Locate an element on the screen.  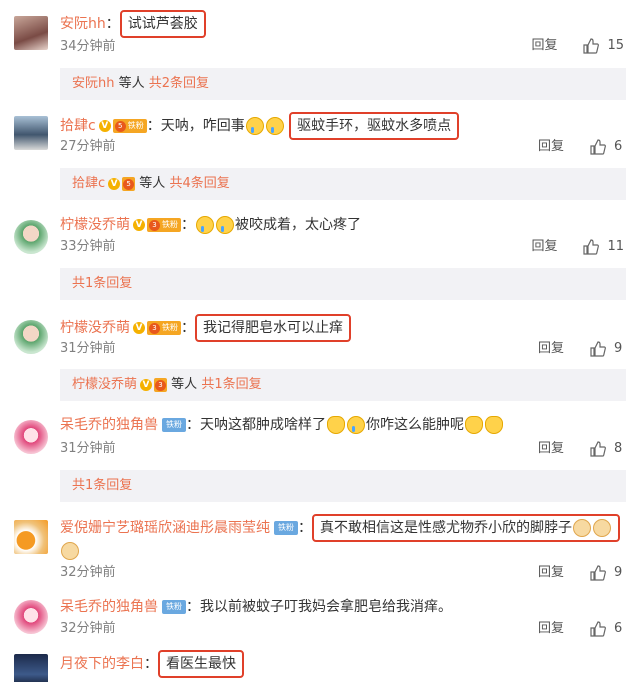
reply-summary: 柠檬没乔萌 V 3 等人 共1条回复 is located at coordinates (343, 385).